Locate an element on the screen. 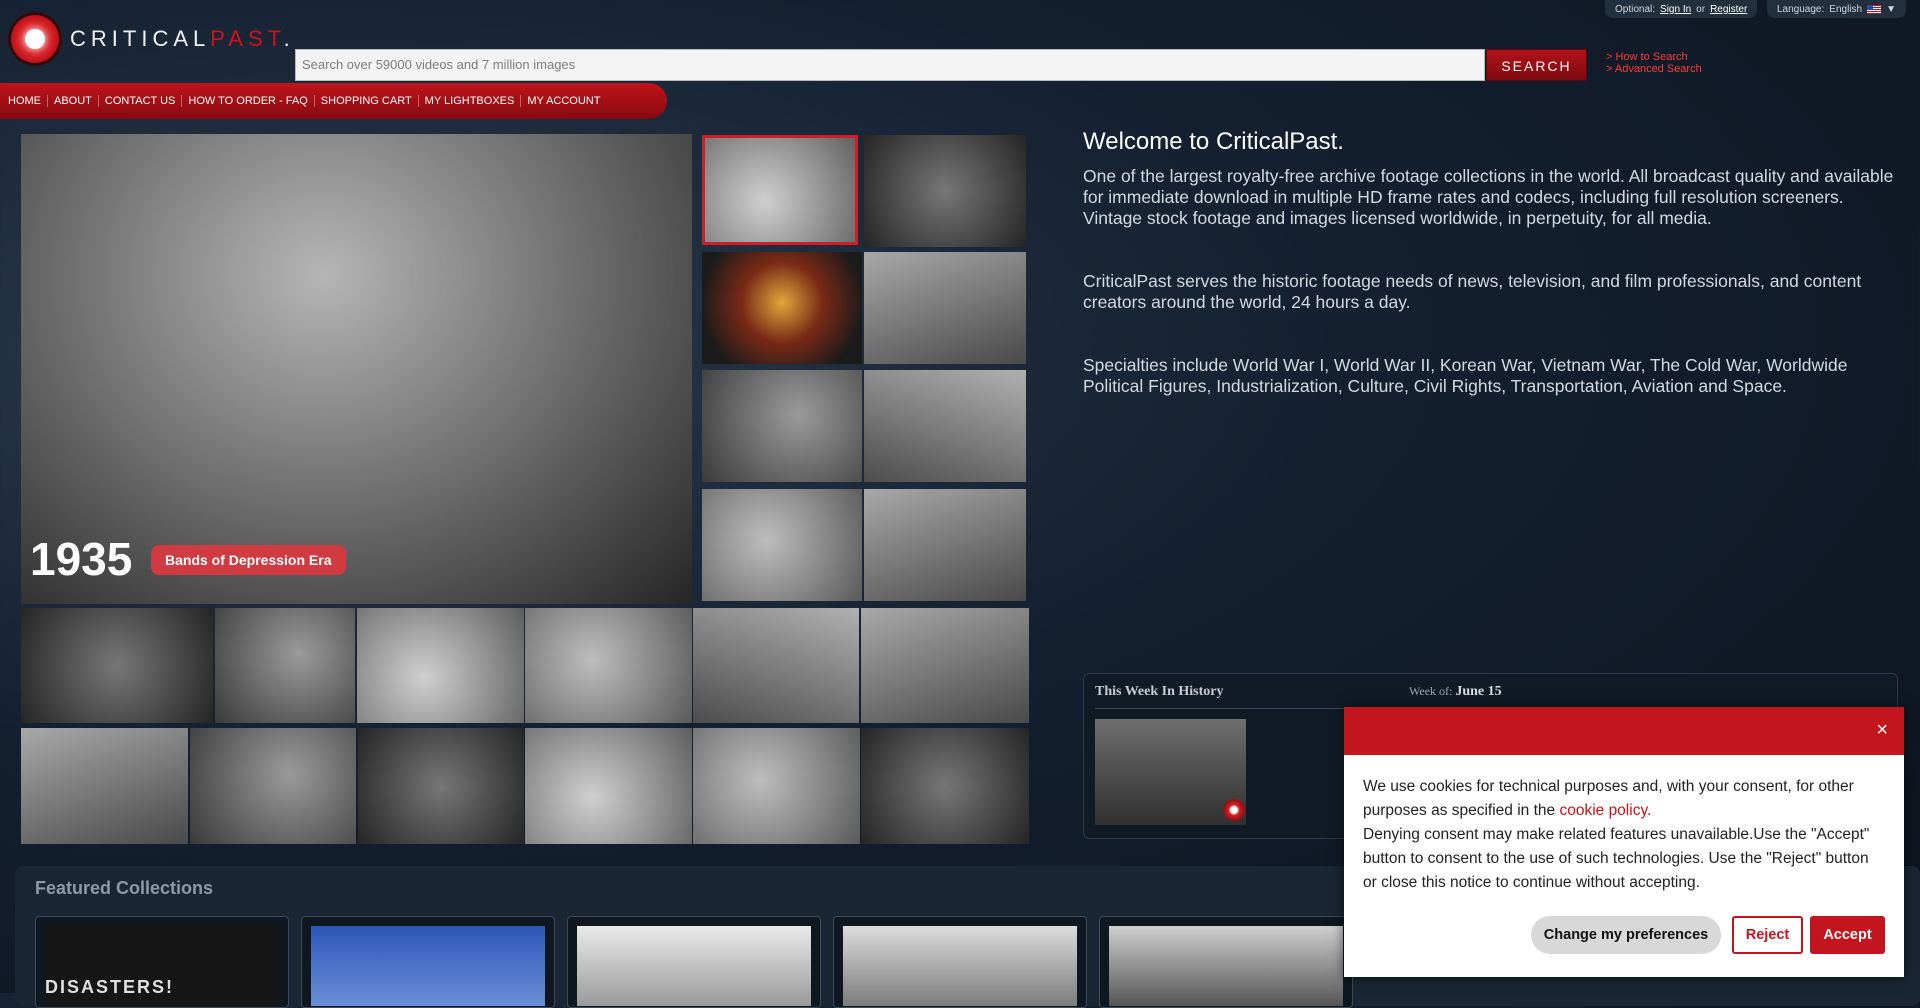 The height and width of the screenshot is (1008, 1920). close-icon: × is located at coordinates (1882, 730).